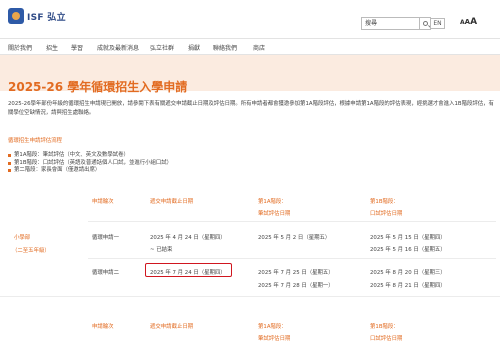 The height and width of the screenshot is (347, 500). Describe the element at coordinates (161, 250) in the screenshot. I see `table-cell-status: ~ 已結束` at that location.